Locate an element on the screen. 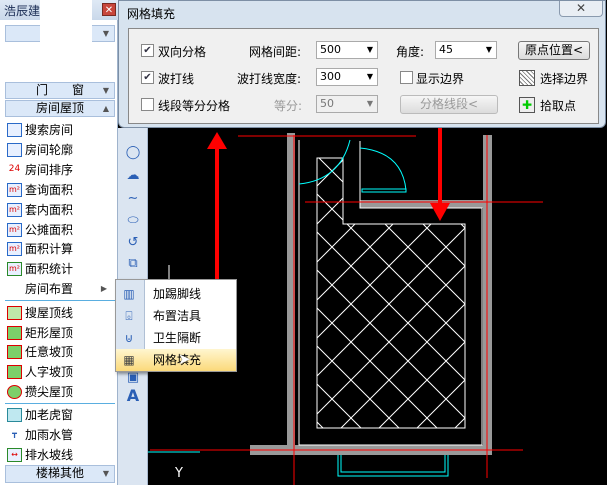 The image size is (607, 485). divide-segment-button: 分格线段< is located at coordinates (449, 104).